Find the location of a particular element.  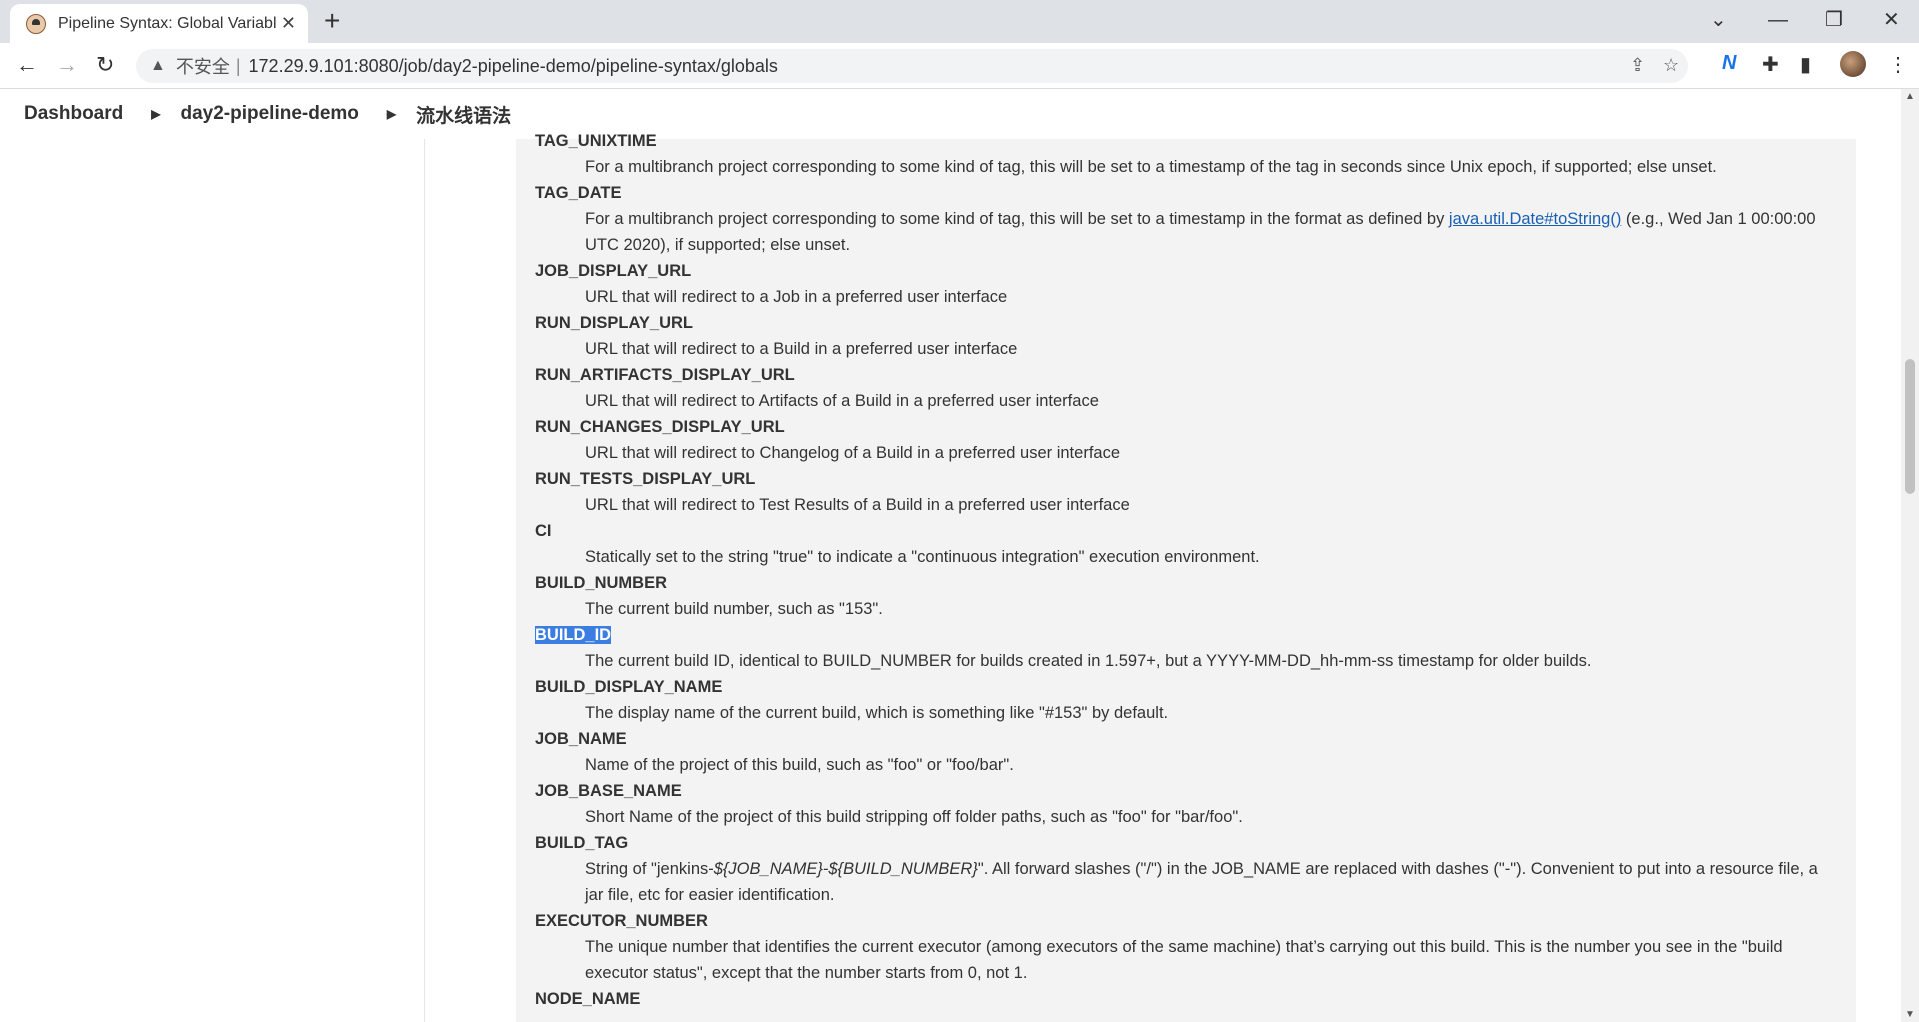

var-term: RUN_TESTS_DISPLAY_URL is located at coordinates (645, 479).